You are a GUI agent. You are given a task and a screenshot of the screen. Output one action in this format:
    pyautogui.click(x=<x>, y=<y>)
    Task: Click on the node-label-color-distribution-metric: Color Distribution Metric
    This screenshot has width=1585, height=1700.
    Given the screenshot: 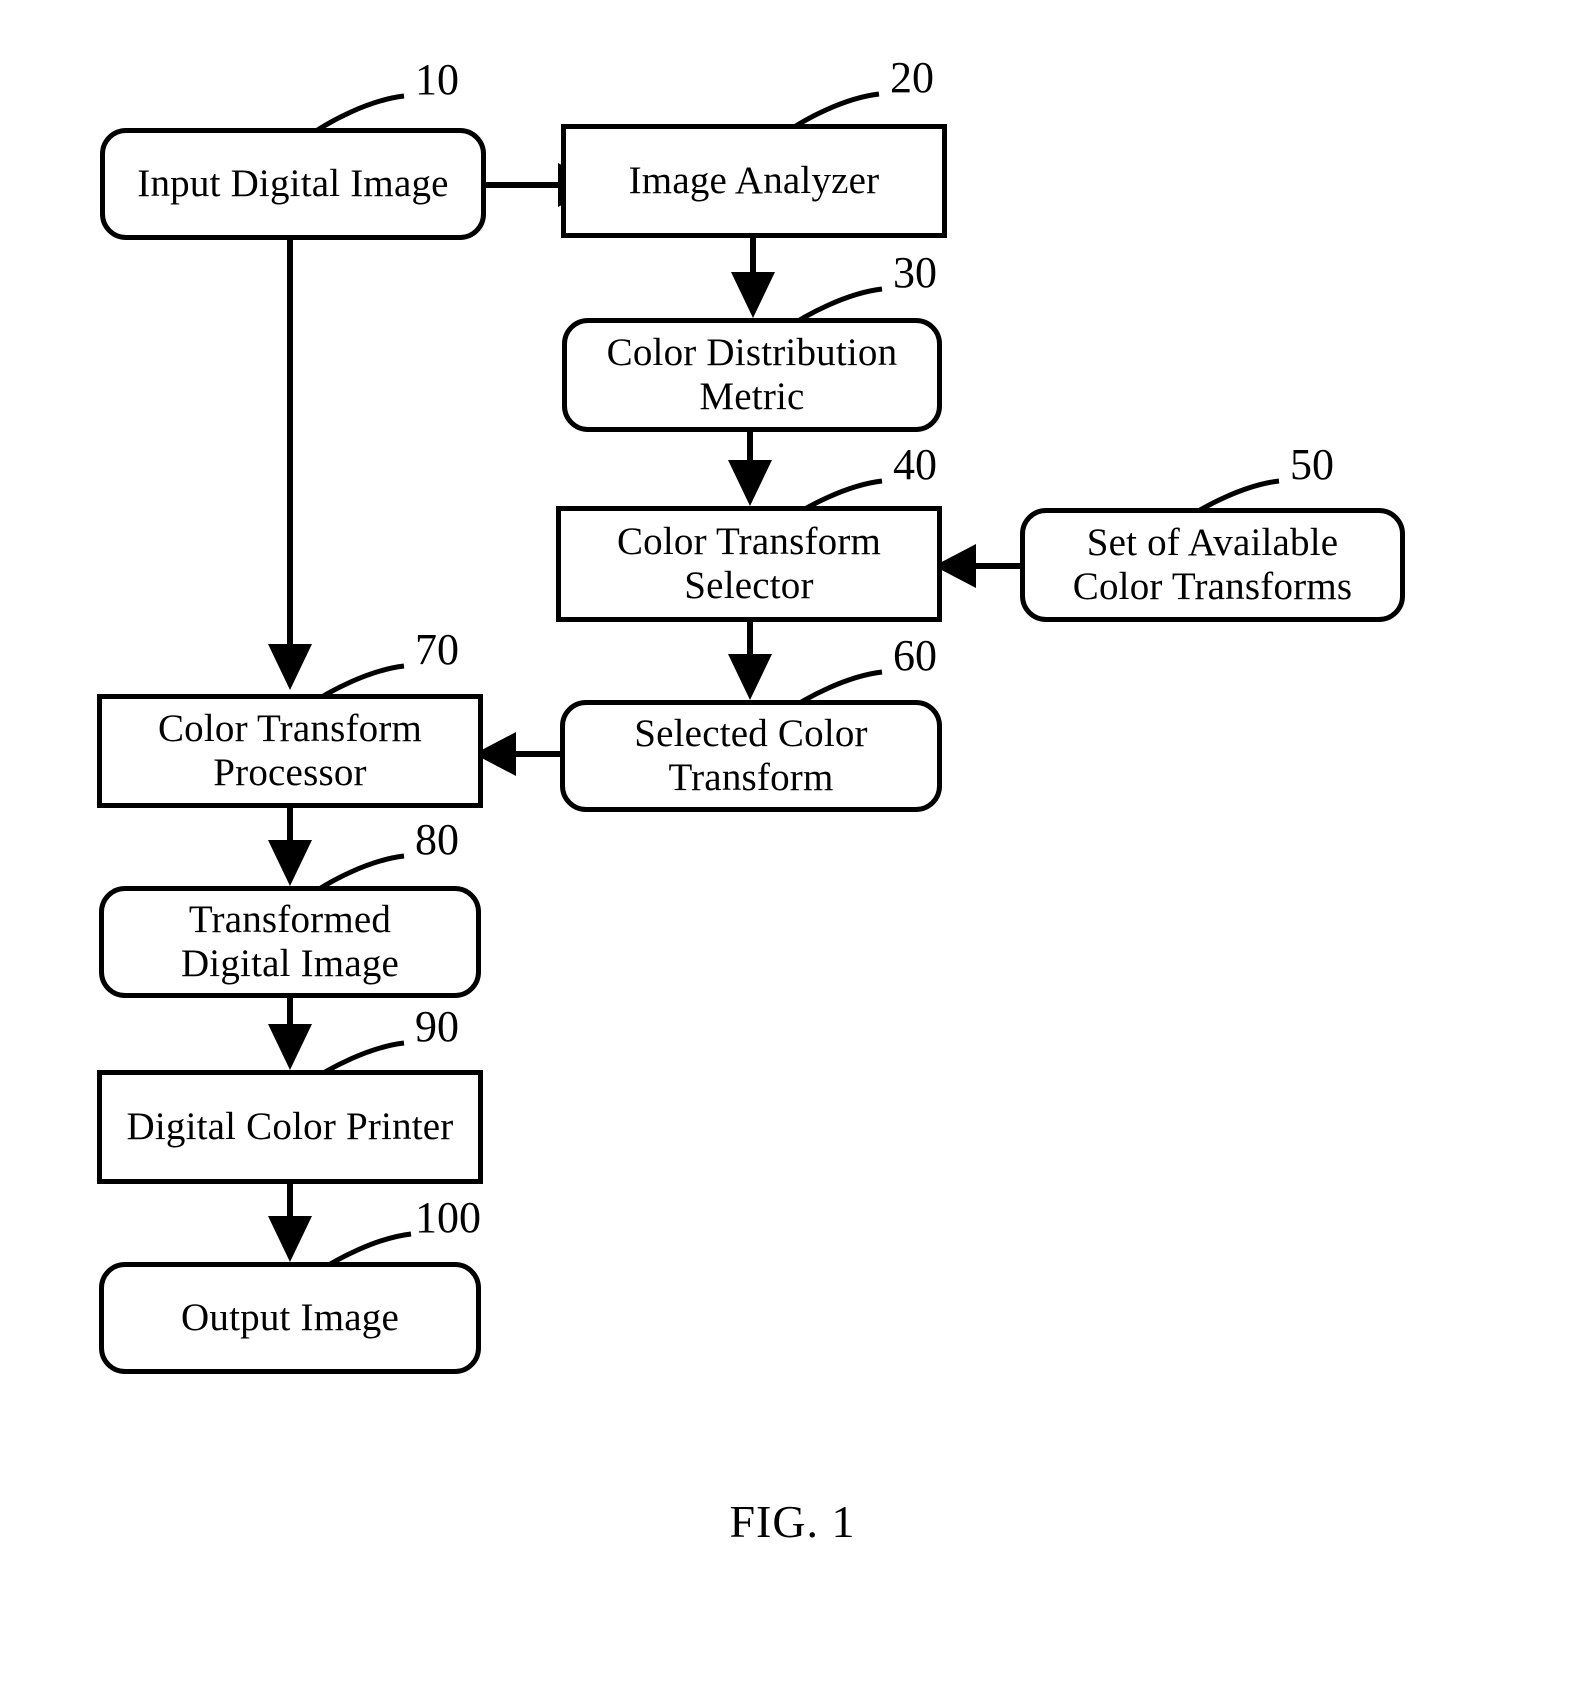 What is the action you would take?
    pyautogui.click(x=752, y=374)
    